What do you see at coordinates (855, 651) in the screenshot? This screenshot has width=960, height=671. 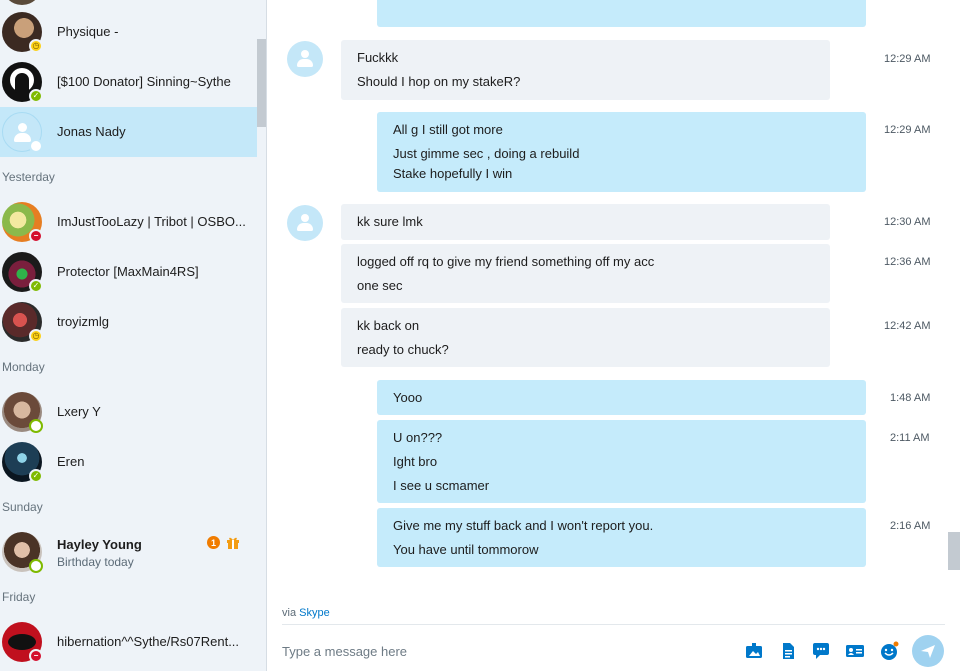 I see `contact-card-icon` at bounding box center [855, 651].